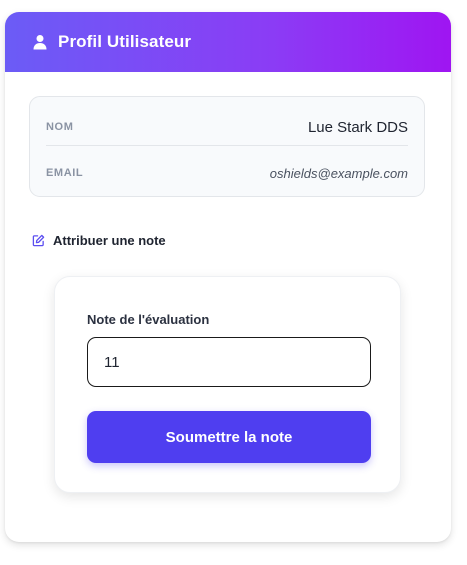 This screenshot has height=565, width=467. Describe the element at coordinates (125, 41) in the screenshot. I see `page-title: Profil Utilisateur` at that location.